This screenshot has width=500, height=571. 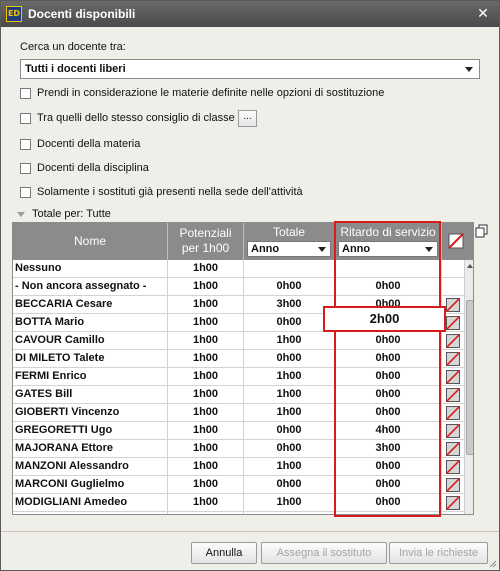 I want to click on table-row: - Non ancora assegnato -1h00 0h00 0h00, so click(x=238, y=287).